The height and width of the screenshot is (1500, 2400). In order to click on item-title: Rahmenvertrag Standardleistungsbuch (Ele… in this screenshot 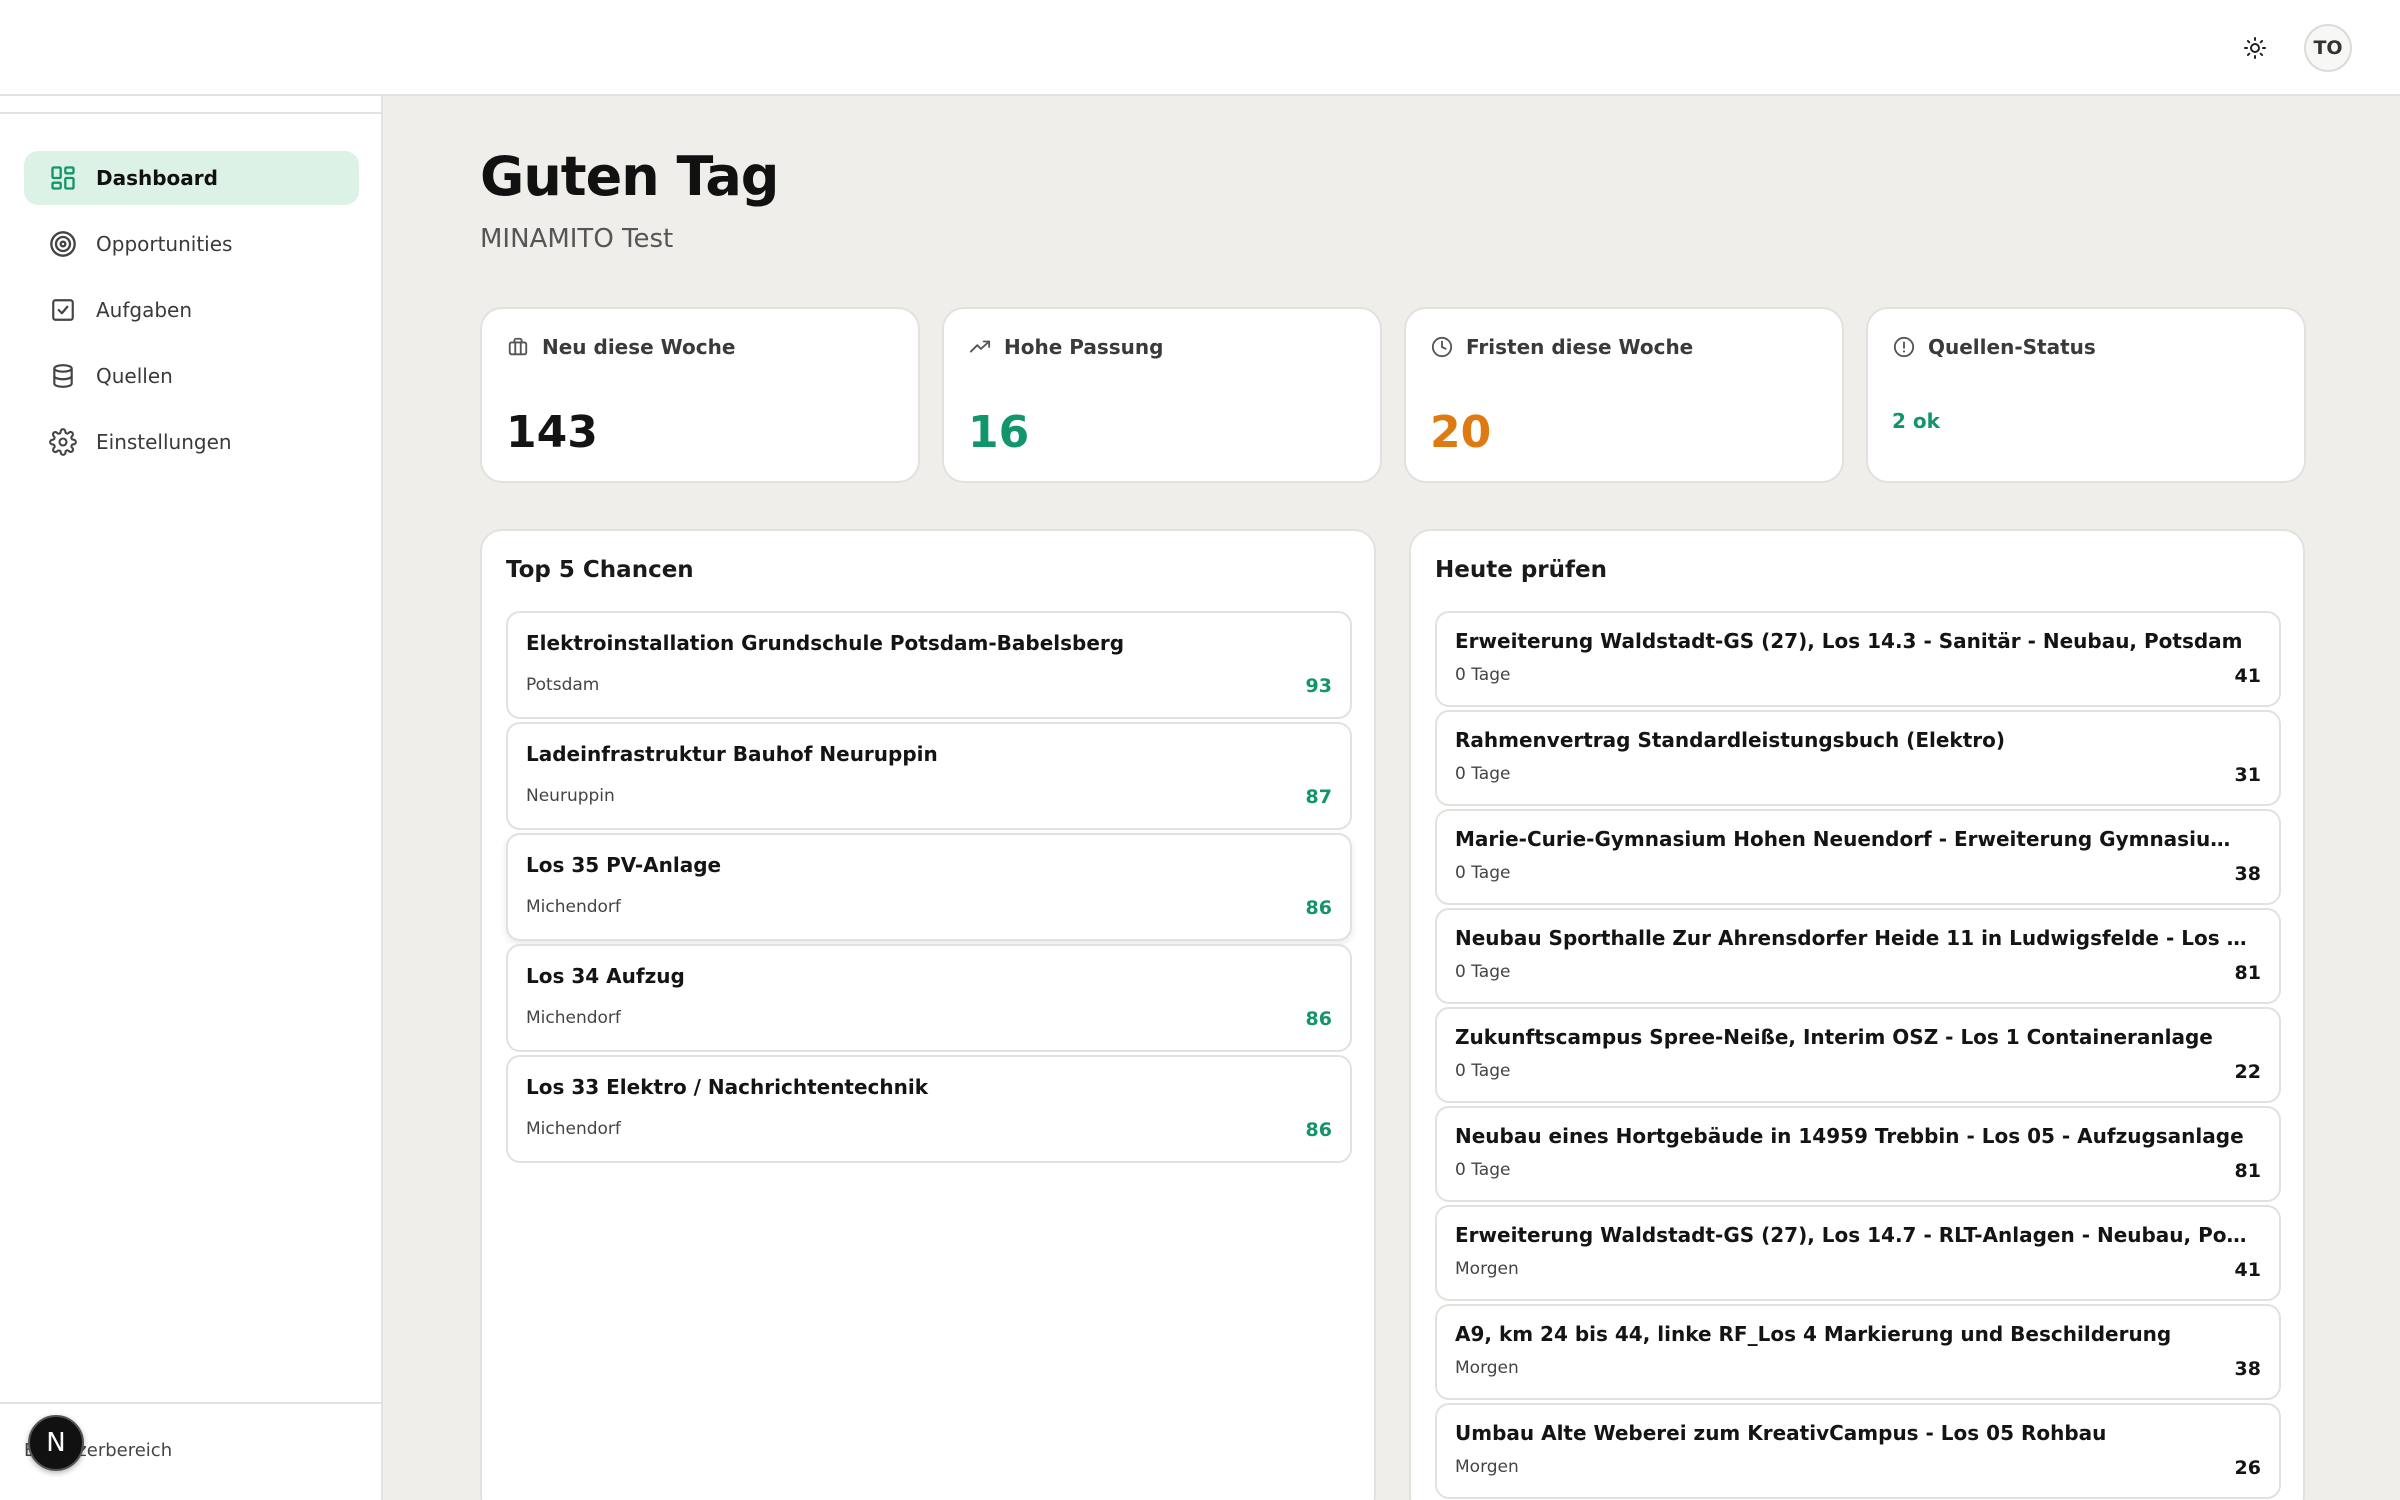, I will do `click(1730, 740)`.